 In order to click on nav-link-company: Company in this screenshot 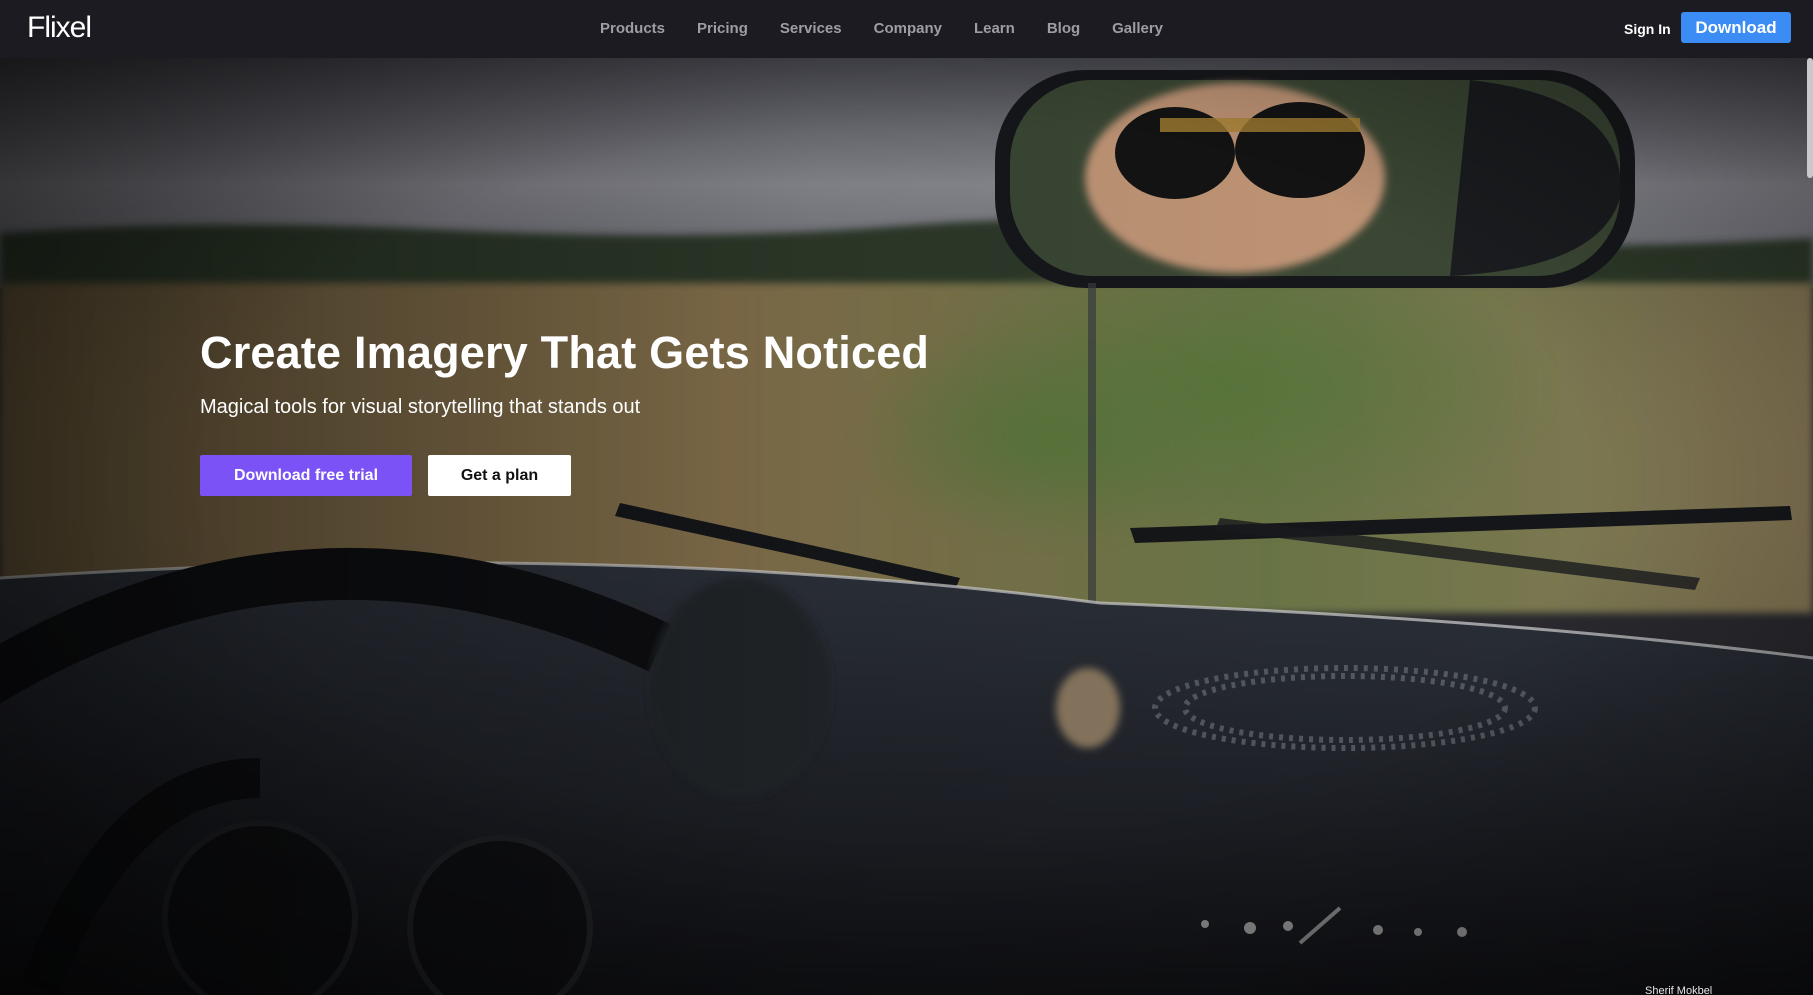, I will do `click(908, 29)`.